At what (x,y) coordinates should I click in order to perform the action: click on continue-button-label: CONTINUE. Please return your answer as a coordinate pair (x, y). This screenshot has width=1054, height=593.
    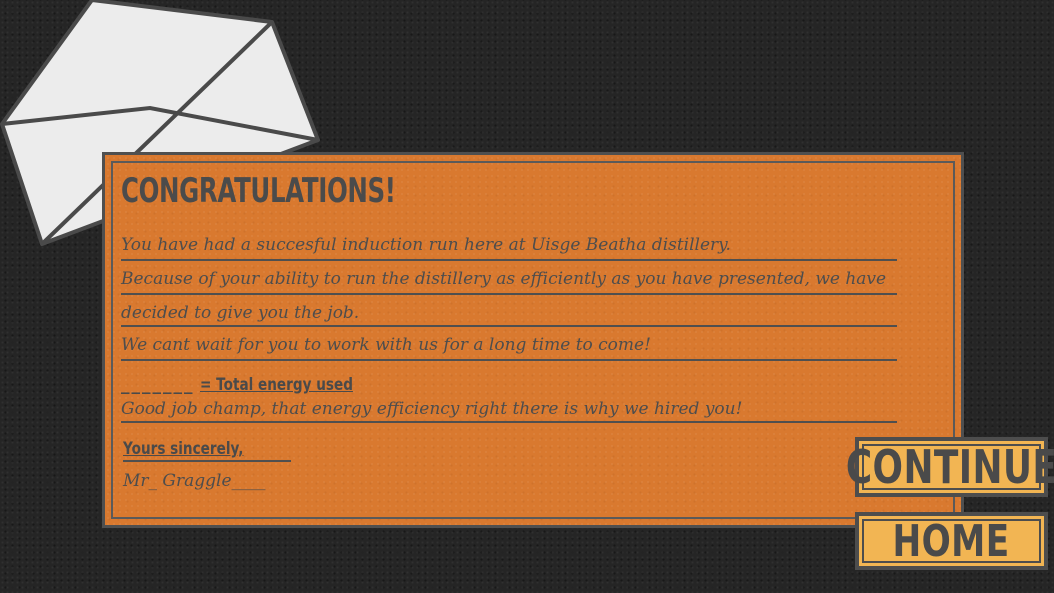
    Looking at the image, I should click on (949, 467).